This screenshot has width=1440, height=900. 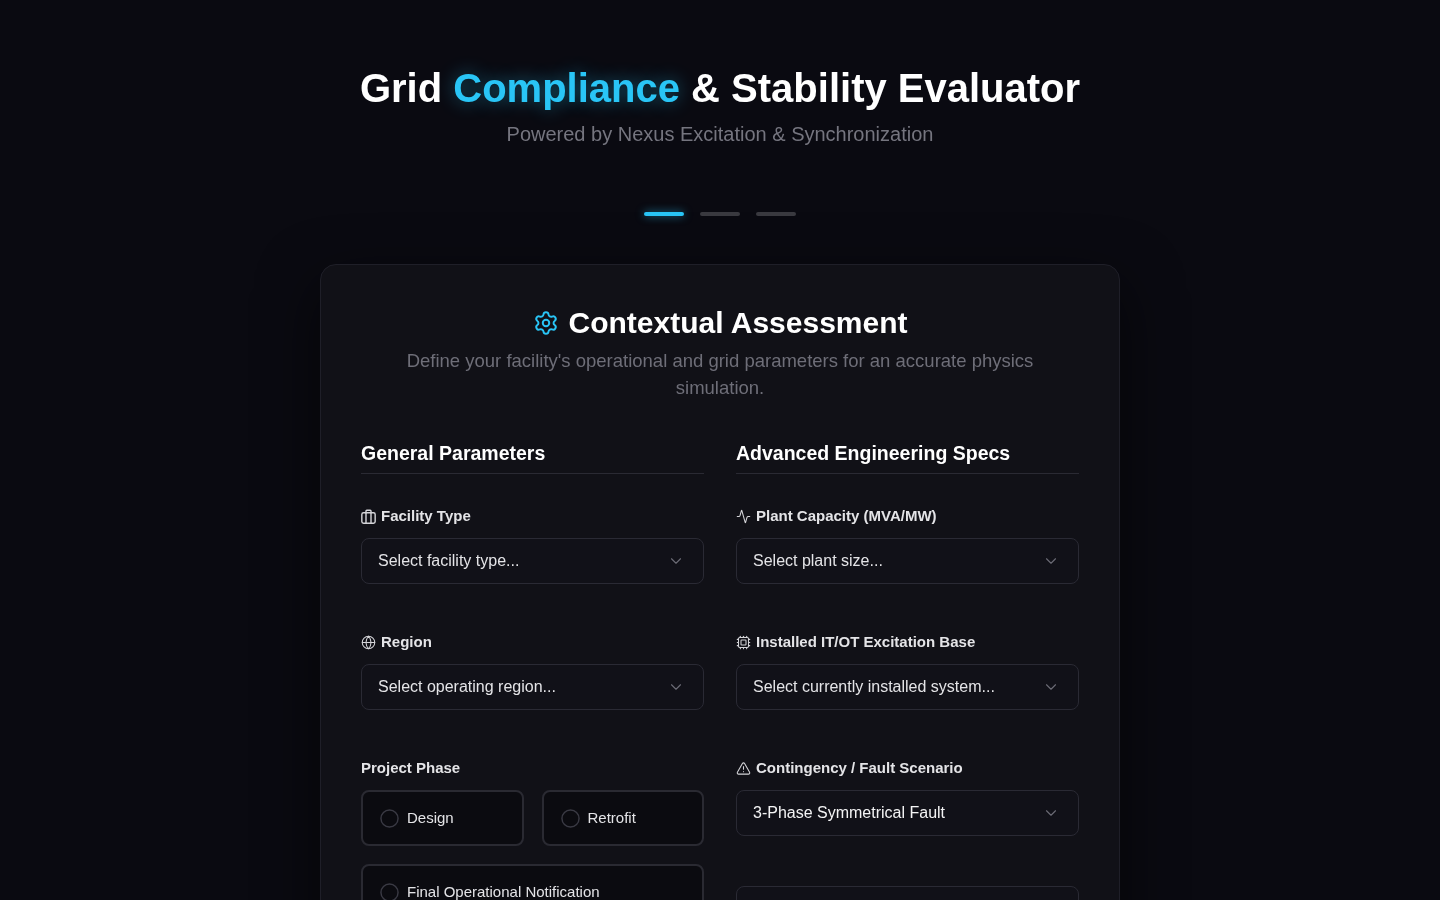 What do you see at coordinates (846, 516) in the screenshot?
I see `field-label: Plant Capacity (MVA/MW)` at bounding box center [846, 516].